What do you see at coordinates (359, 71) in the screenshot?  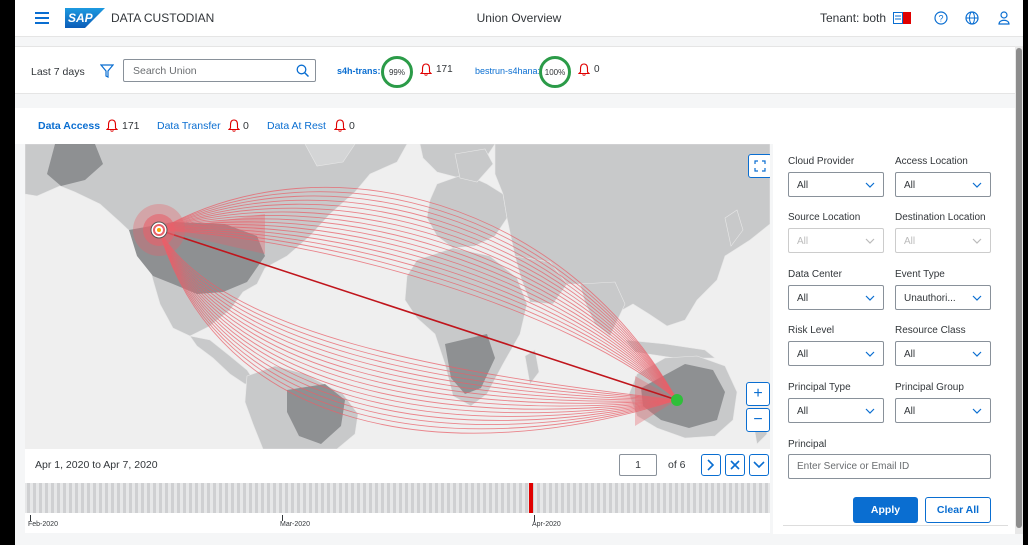 I see `system-label-s4h: s4h-trans:` at bounding box center [359, 71].